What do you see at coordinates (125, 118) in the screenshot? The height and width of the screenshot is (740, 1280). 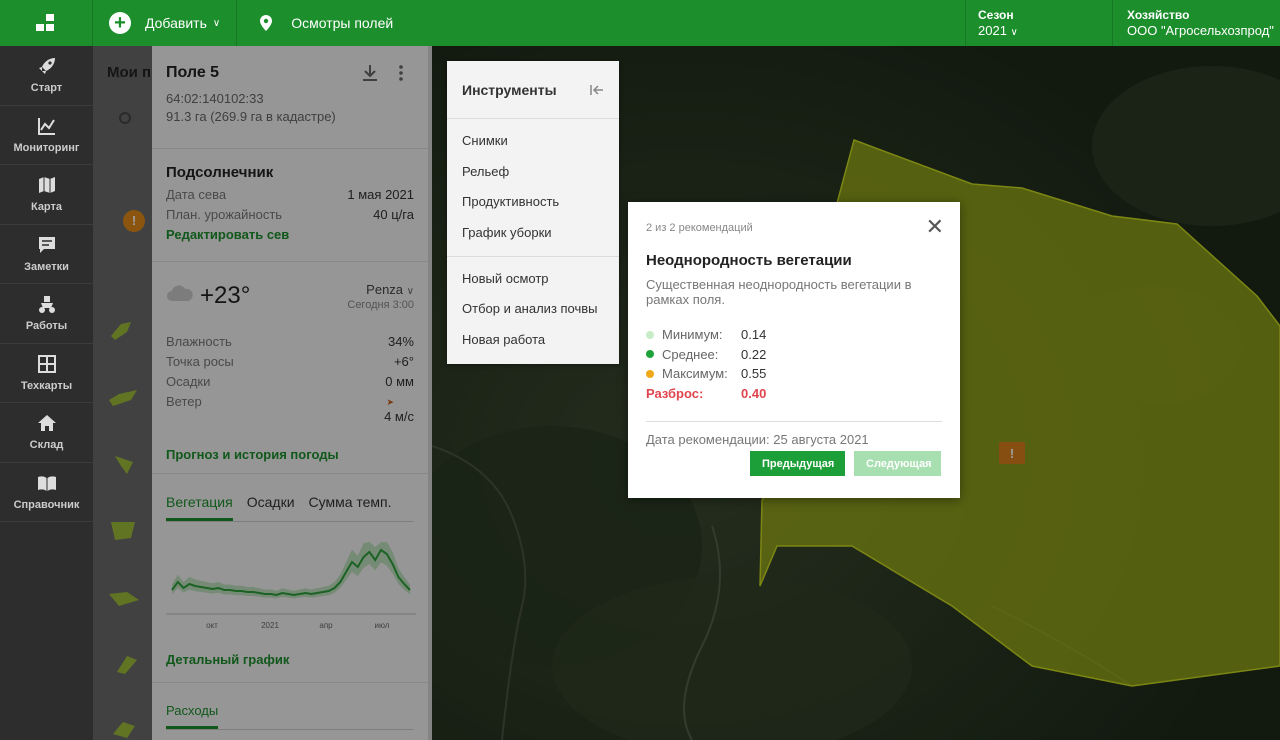 I see `search-icon` at bounding box center [125, 118].